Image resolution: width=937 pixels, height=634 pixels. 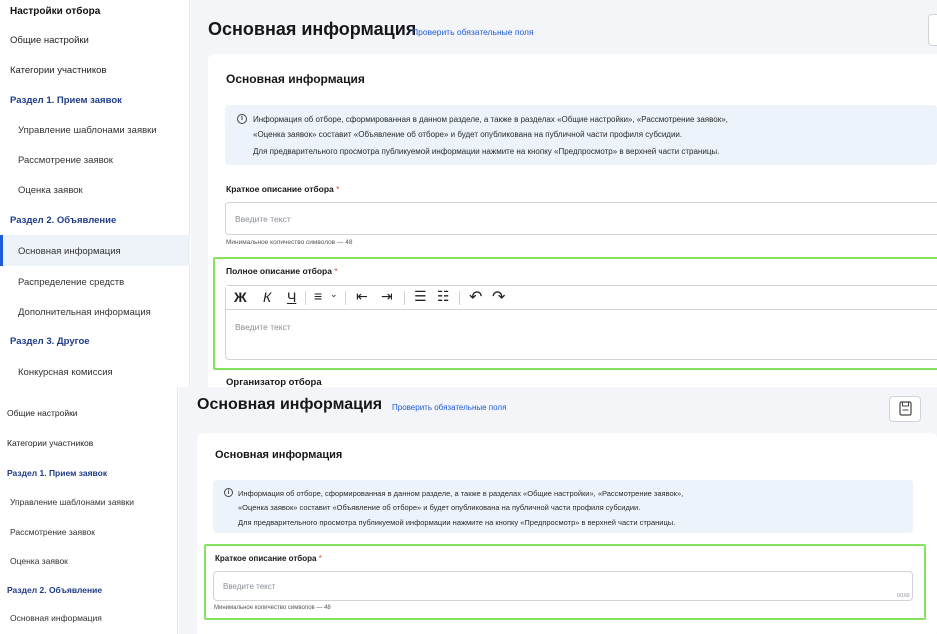 What do you see at coordinates (581, 298) in the screenshot?
I see `rich-text-toolbar: Ж К Ч ≡ ⌄ ⇤ ⇥ ☰ ☷ ↶ ↷` at bounding box center [581, 298].